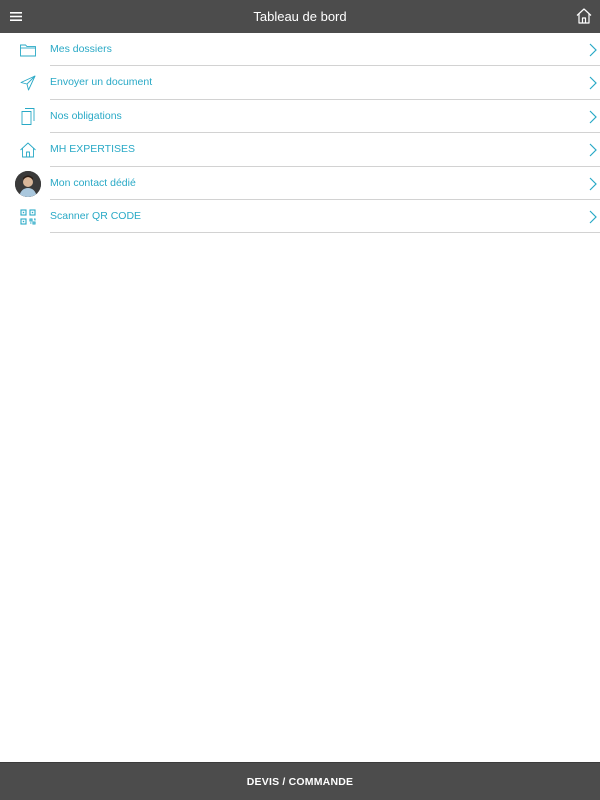 The image size is (600, 800). I want to click on menu-item-mes-dossiers: Mes dossiers, so click(300, 50).